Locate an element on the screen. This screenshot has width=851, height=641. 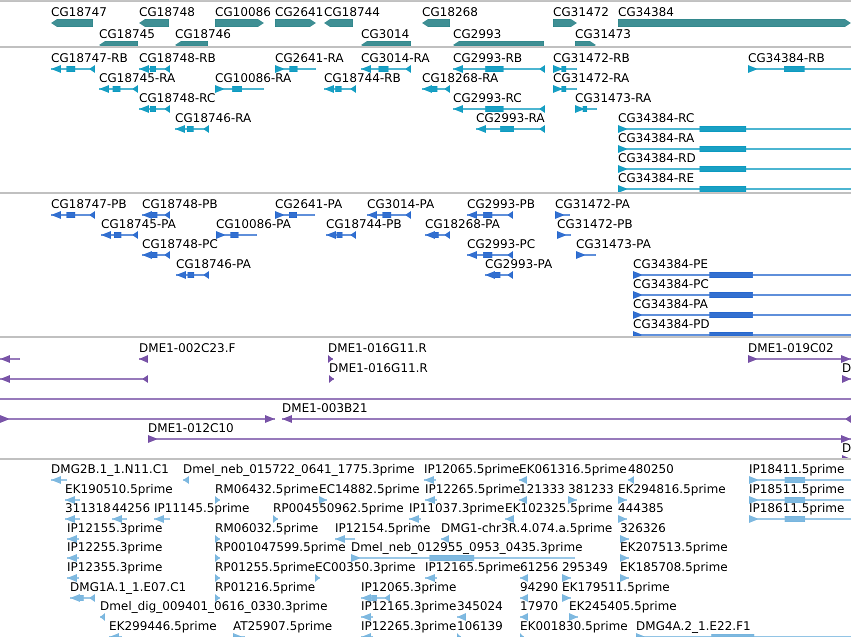
transcript-label: CG34384-RD is located at coordinates (657, 158).